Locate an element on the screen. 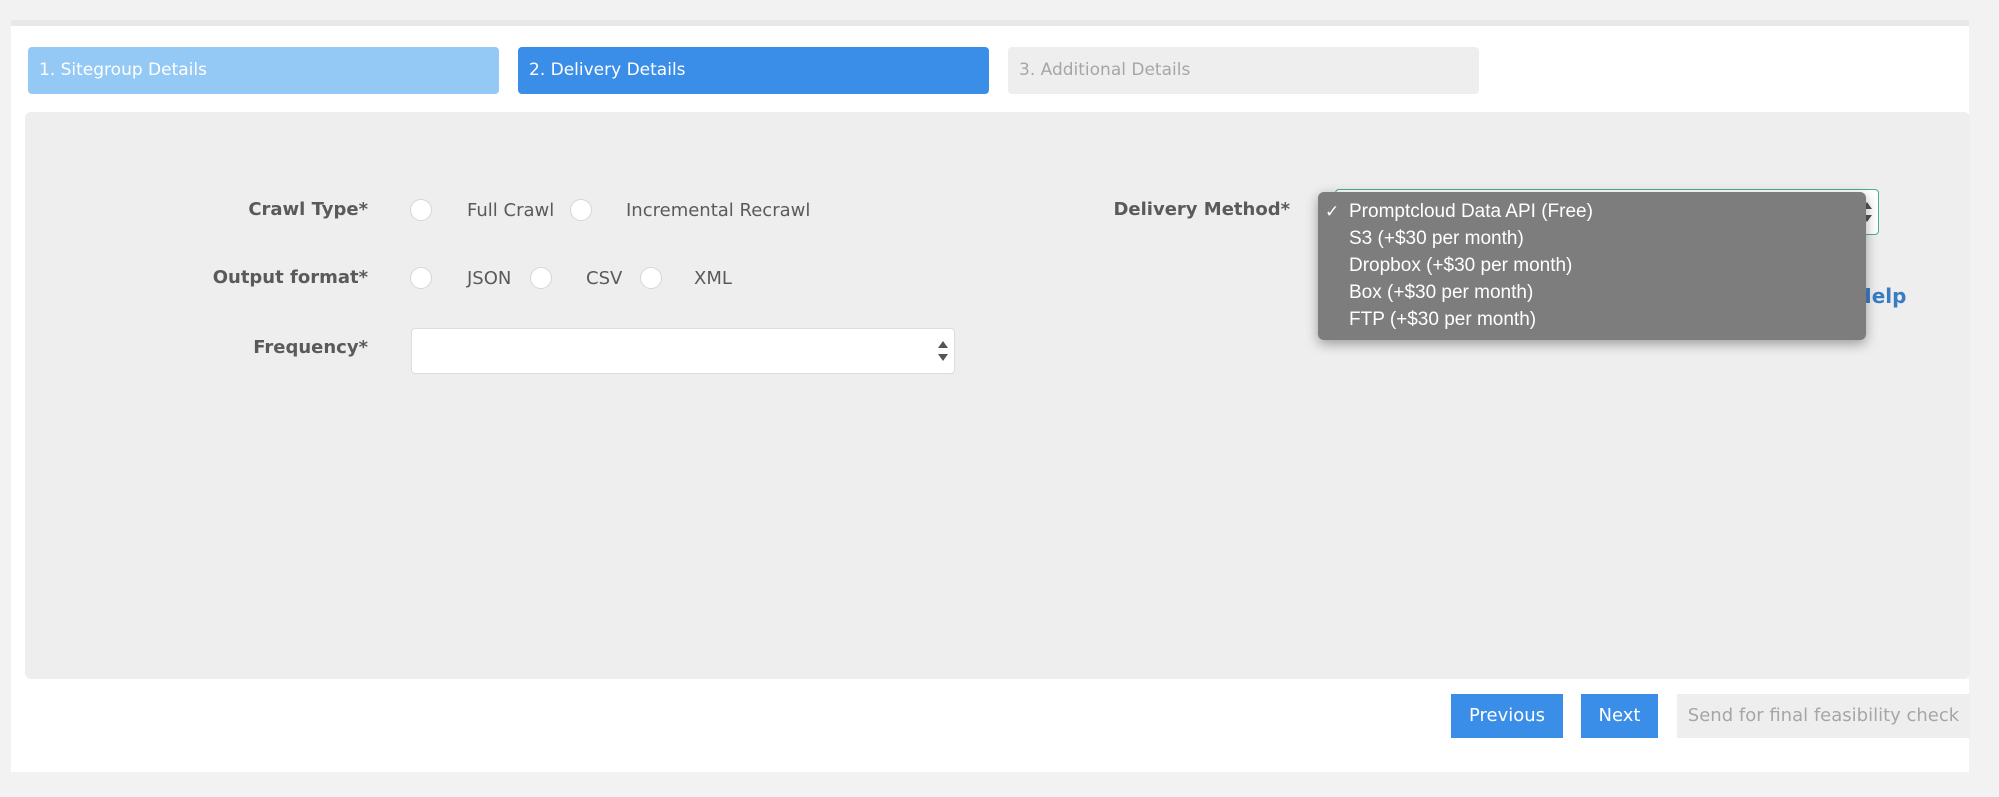 This screenshot has height=797, width=1999. delivery-option-promptcloud-api: ✓ Promptcloud Data API (Free) is located at coordinates (1592, 211).